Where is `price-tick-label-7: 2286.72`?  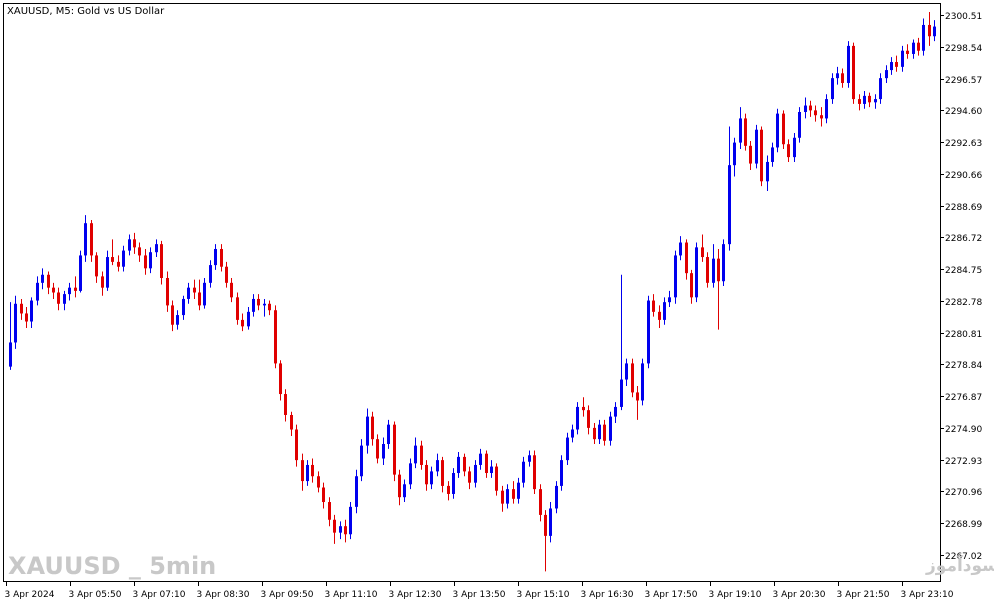 price-tick-label-7: 2286.72 is located at coordinates (963, 239).